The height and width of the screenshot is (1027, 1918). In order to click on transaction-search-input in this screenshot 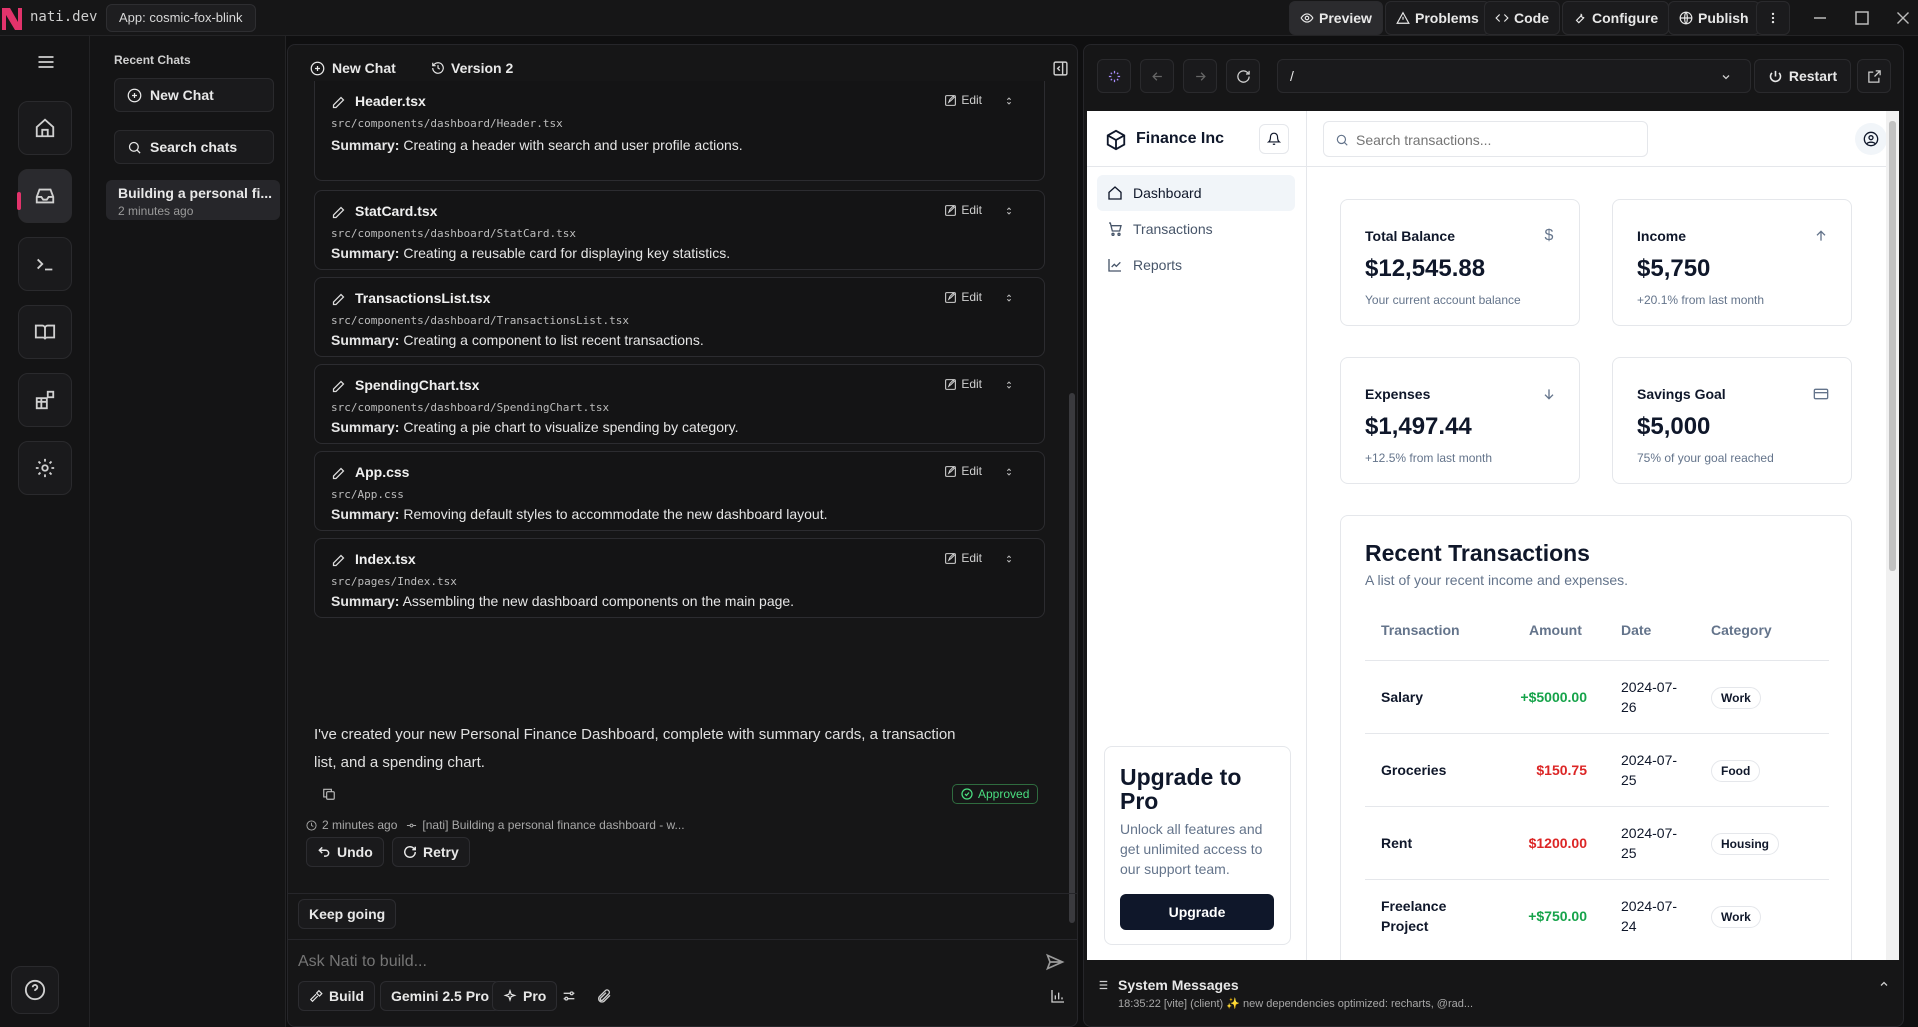, I will do `click(1496, 140)`.